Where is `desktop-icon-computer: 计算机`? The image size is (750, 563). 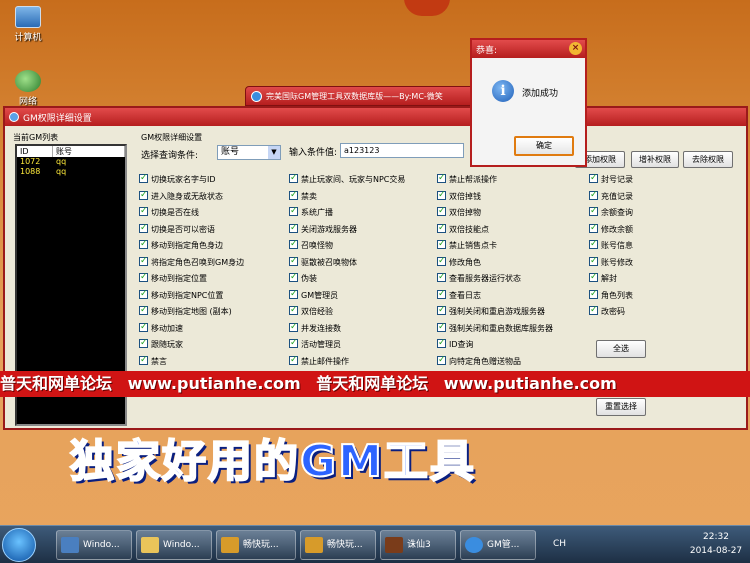 desktop-icon-computer: 计算机 is located at coordinates (28, 24).